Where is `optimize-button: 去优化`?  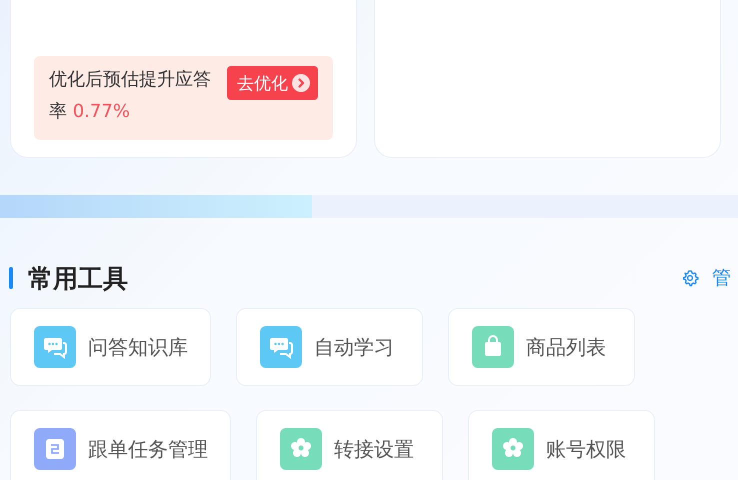 optimize-button: 去优化 is located at coordinates (272, 83).